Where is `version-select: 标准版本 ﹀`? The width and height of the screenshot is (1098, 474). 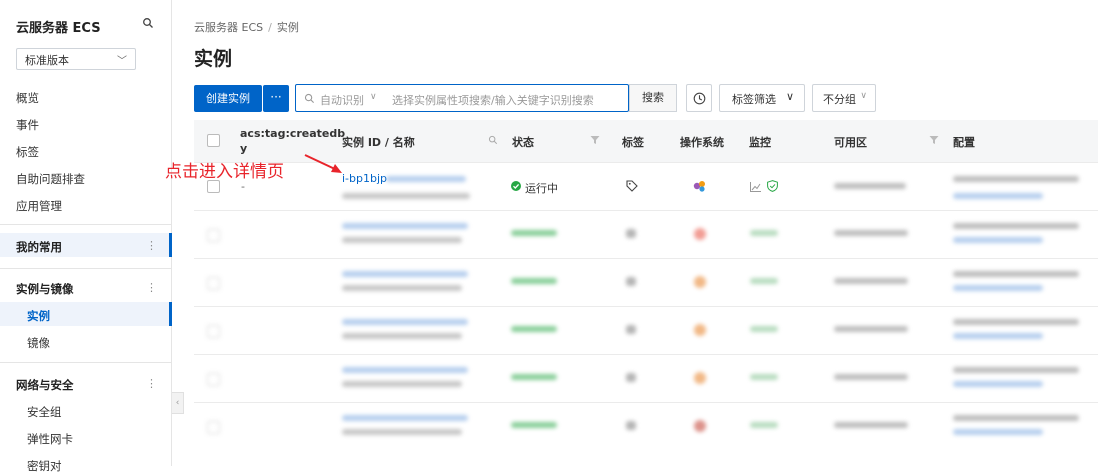
version-select: 标准版本 ﹀ is located at coordinates (76, 59).